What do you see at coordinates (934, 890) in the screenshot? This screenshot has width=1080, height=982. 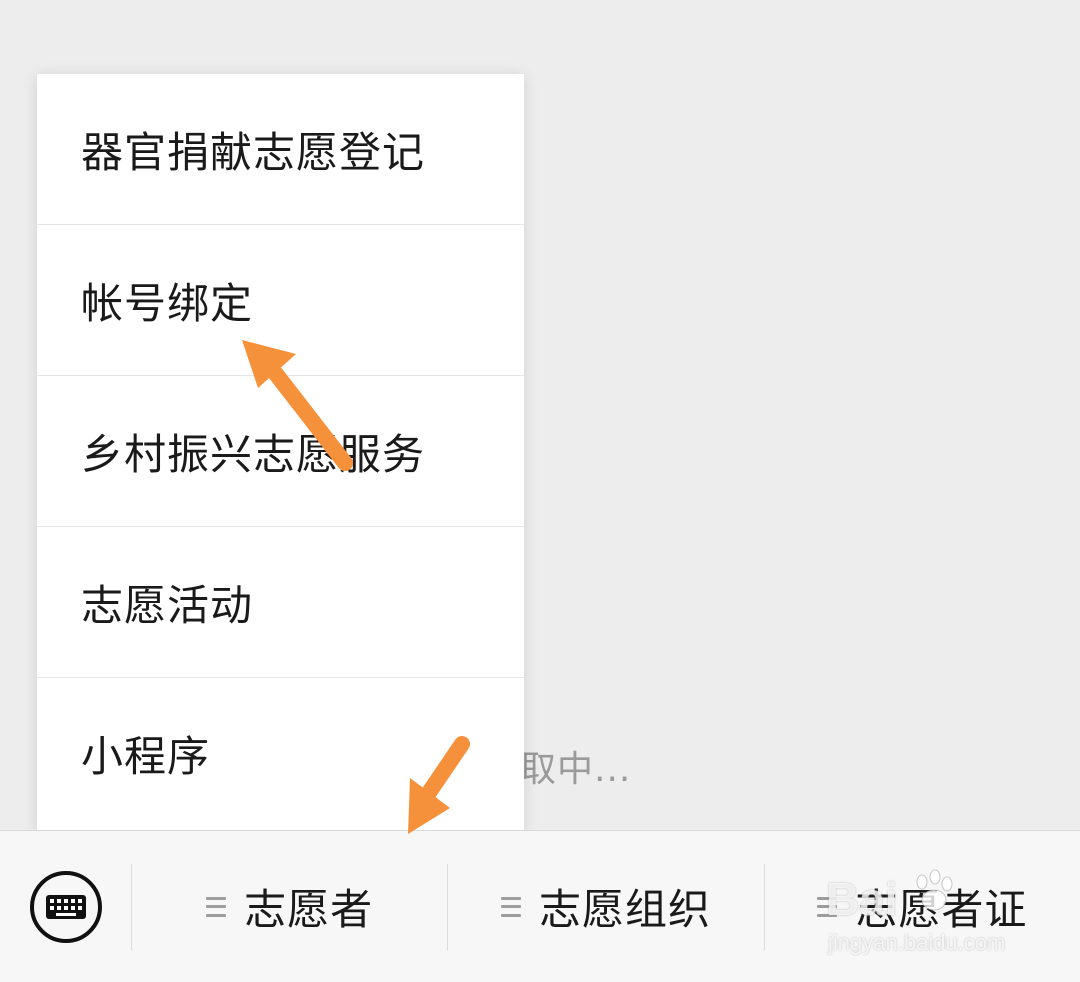 I see `paw-icon` at bounding box center [934, 890].